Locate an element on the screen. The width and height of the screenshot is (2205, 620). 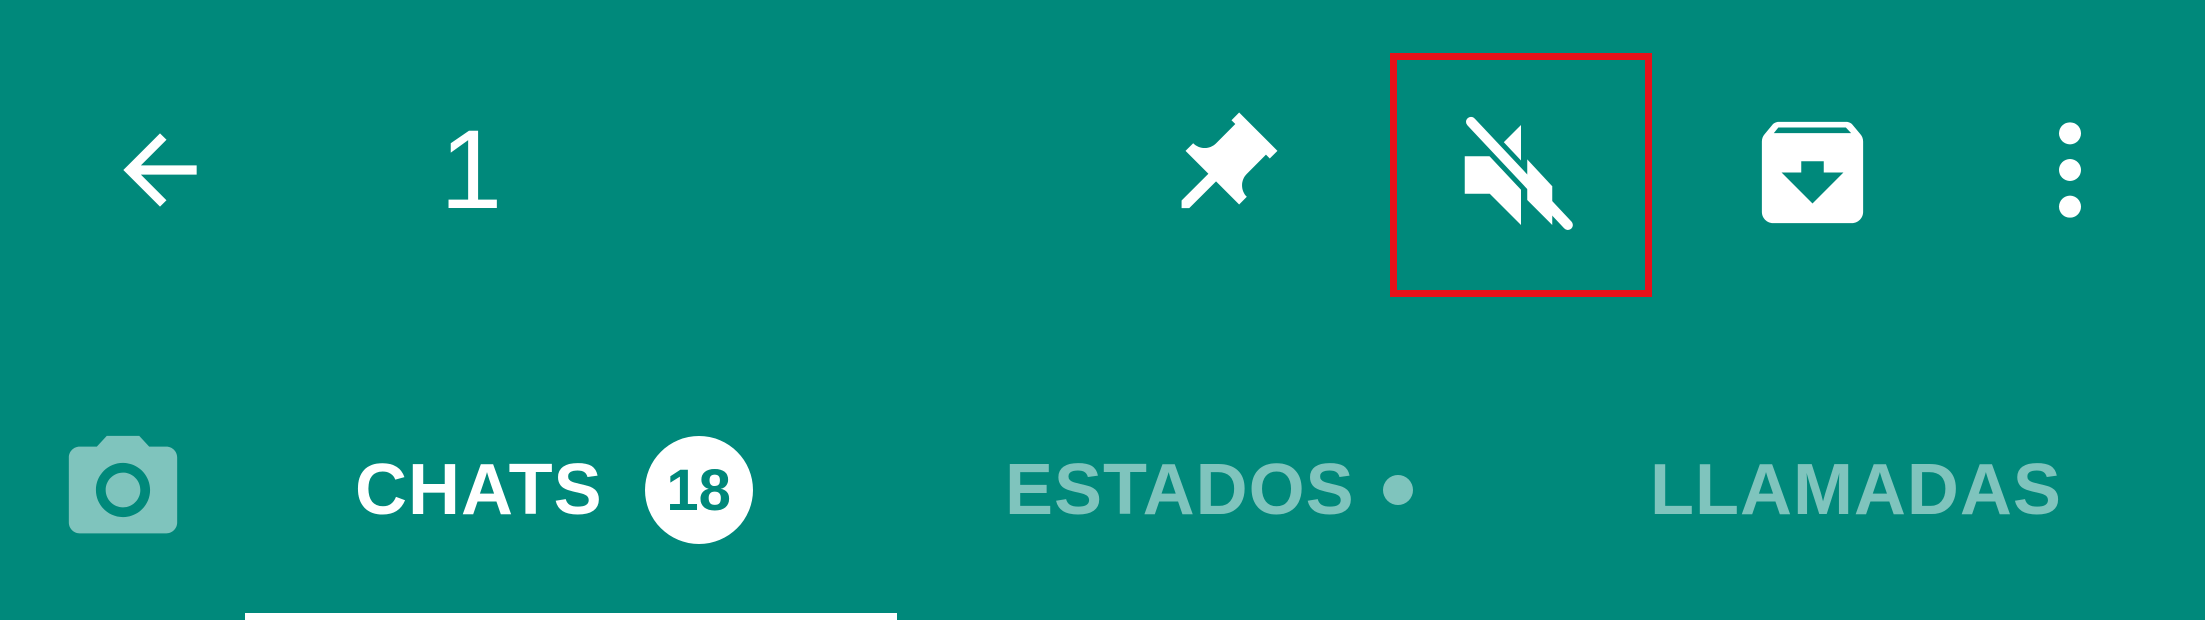
back-button is located at coordinates (160, 170).